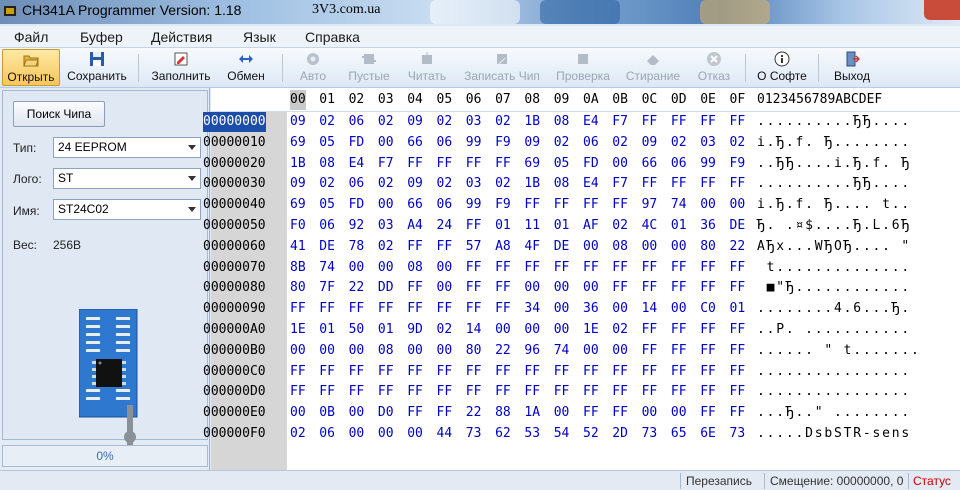  Describe the element at coordinates (357, 226) in the screenshot. I see `hex-byte: 92` at that location.